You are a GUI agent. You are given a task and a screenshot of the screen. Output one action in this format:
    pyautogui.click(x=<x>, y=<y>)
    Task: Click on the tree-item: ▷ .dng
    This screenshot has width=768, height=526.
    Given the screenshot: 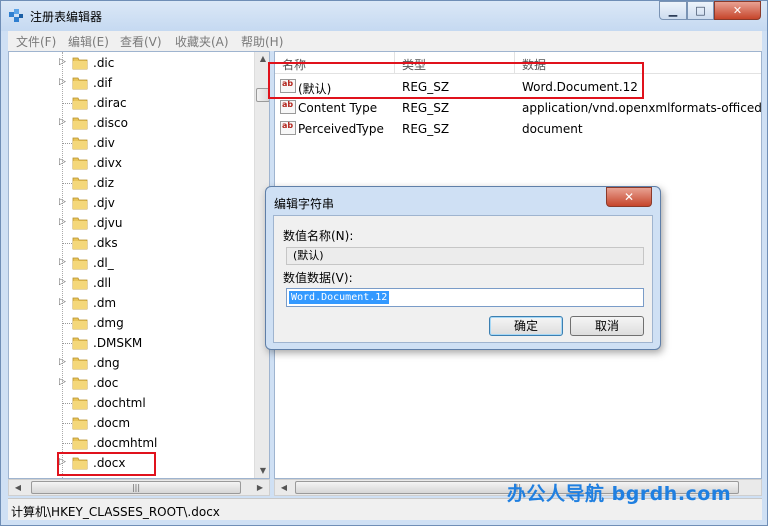 What is the action you would take?
    pyautogui.click(x=131, y=363)
    